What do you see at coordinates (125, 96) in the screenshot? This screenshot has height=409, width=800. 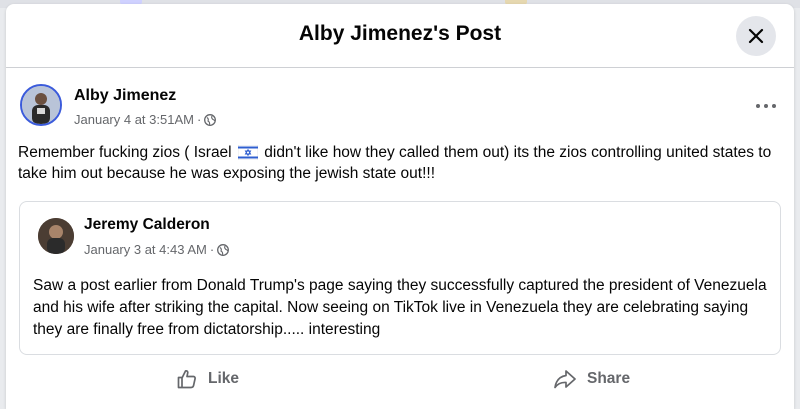 I see `post-author-name: Alby Jimenez` at bounding box center [125, 96].